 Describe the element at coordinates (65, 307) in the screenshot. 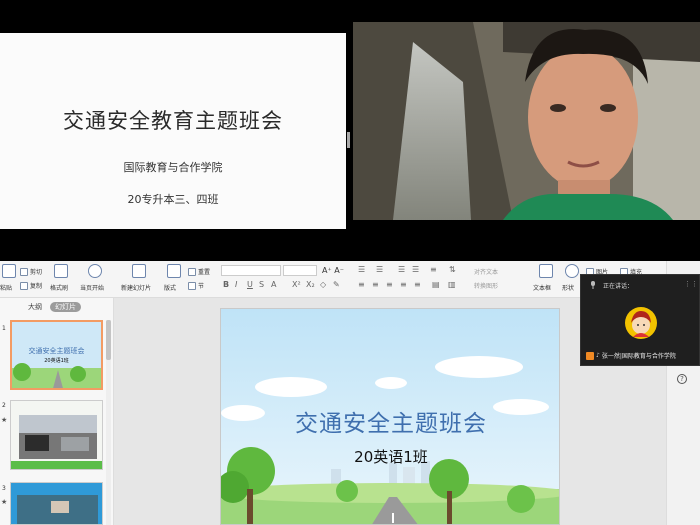

I see `tab-slides: 幻灯片` at that location.